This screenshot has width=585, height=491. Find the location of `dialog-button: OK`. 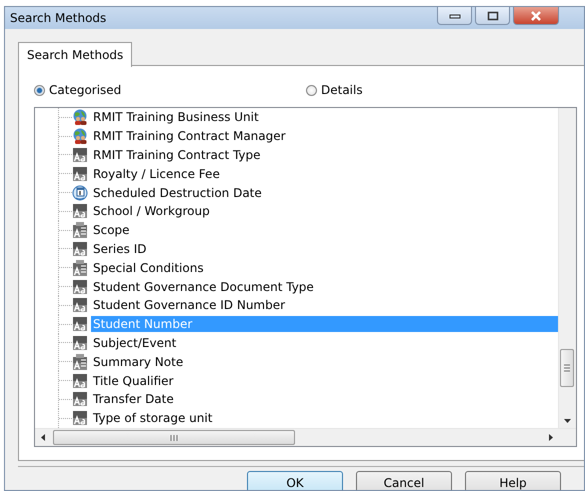

dialog-button: OK is located at coordinates (295, 480).